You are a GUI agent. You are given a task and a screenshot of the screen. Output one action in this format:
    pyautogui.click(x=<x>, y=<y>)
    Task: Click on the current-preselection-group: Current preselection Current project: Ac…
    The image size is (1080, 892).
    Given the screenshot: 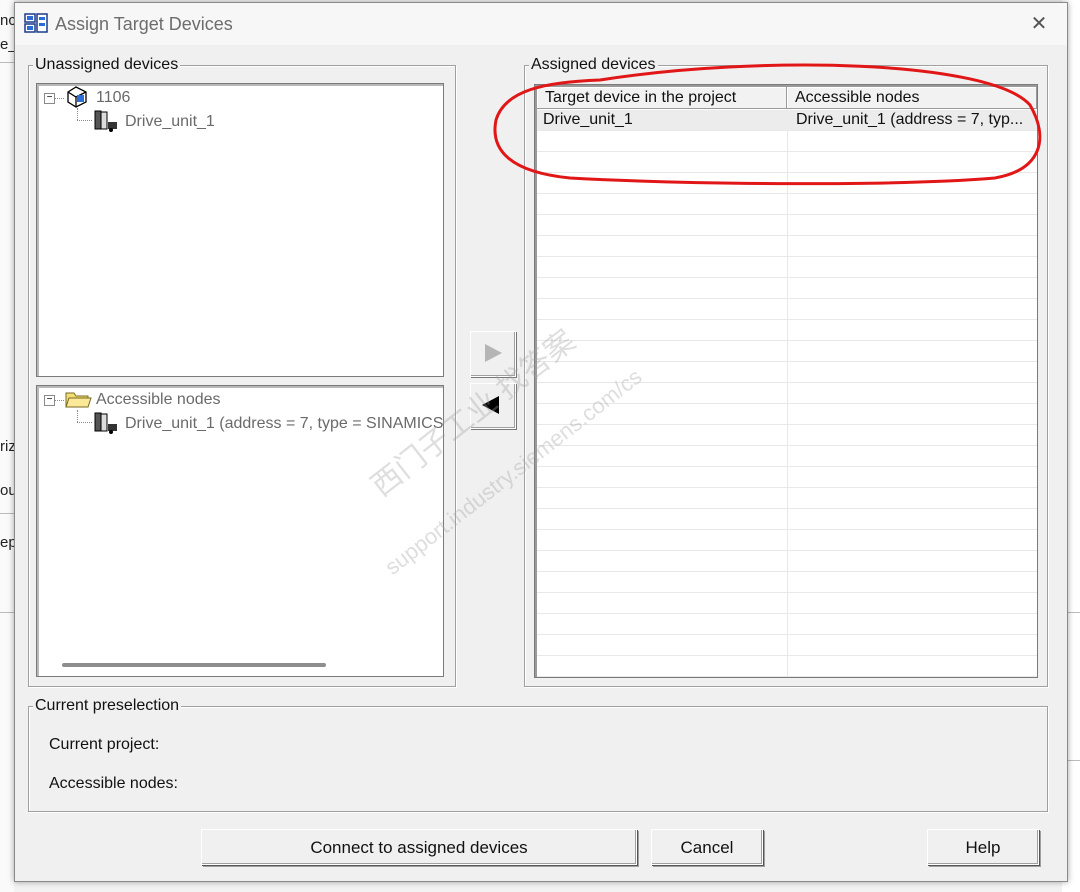 What is the action you would take?
    pyautogui.click(x=538, y=754)
    